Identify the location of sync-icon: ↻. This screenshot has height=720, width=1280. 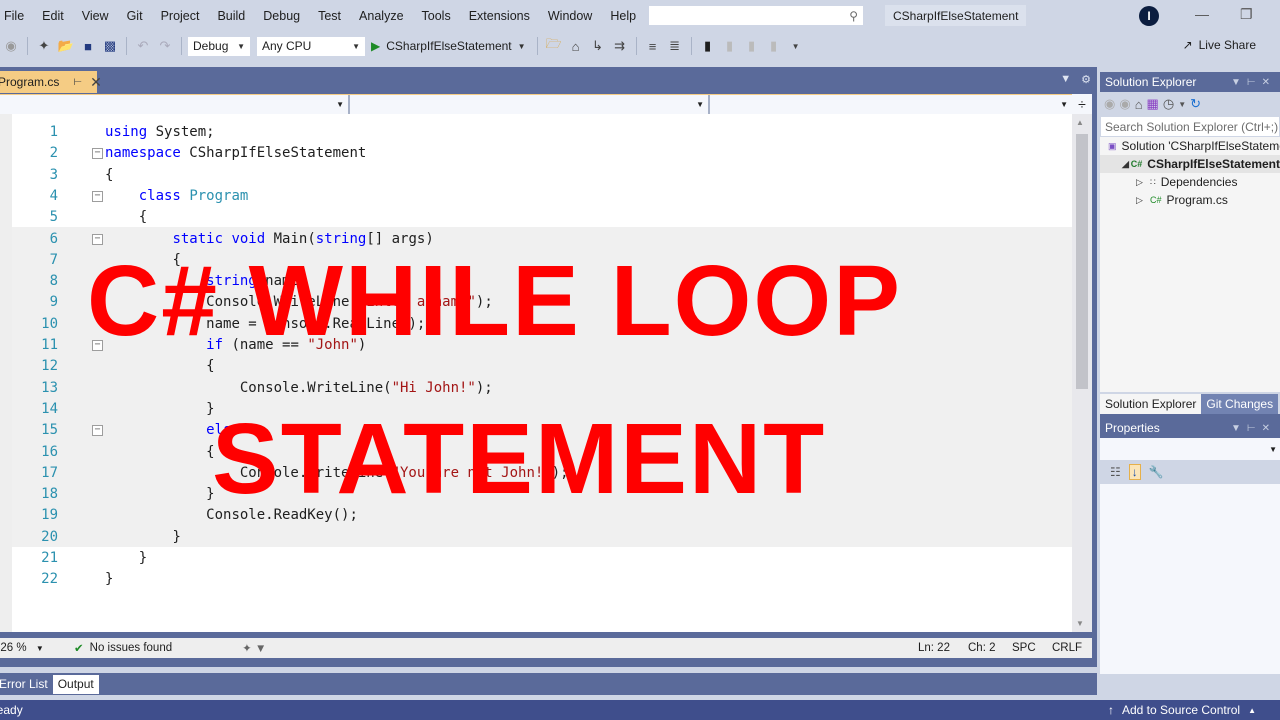
(1195, 104).